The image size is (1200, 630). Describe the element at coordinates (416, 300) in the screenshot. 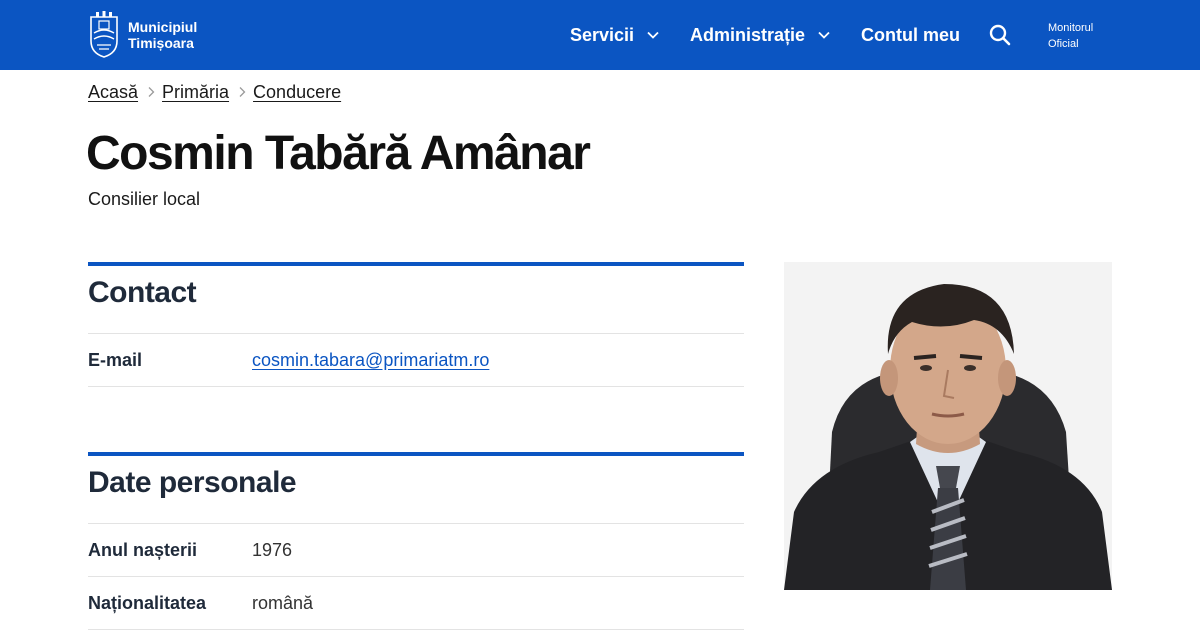

I see `contact-heading: Contact` at that location.